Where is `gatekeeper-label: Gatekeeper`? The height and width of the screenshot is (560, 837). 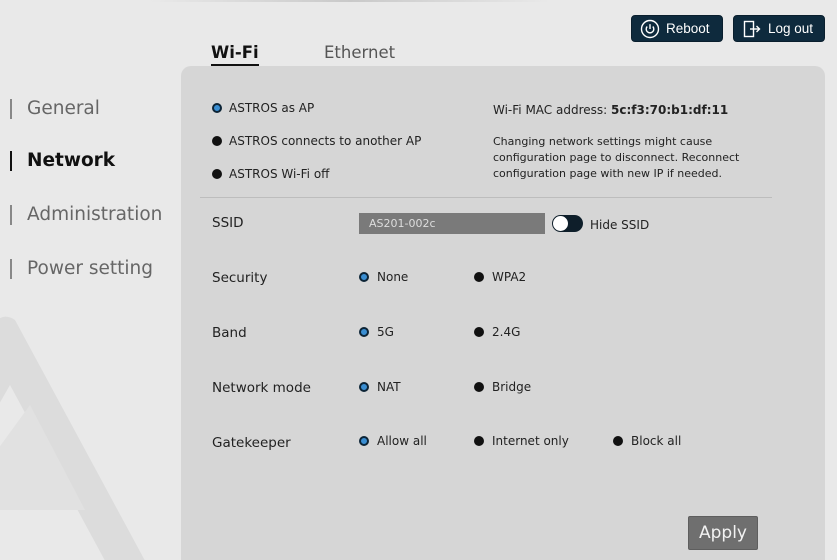
gatekeeper-label: Gatekeeper is located at coordinates (251, 443).